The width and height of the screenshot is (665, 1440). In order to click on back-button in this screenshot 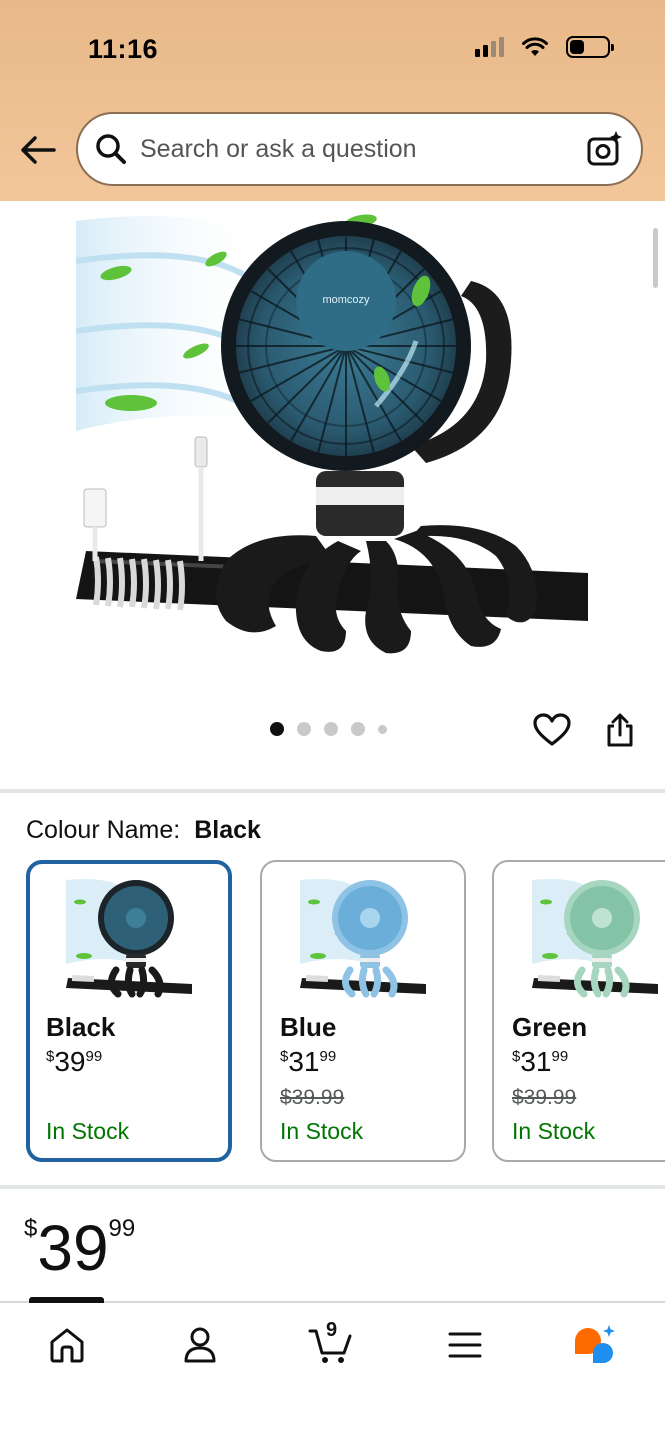, I will do `click(38, 150)`.